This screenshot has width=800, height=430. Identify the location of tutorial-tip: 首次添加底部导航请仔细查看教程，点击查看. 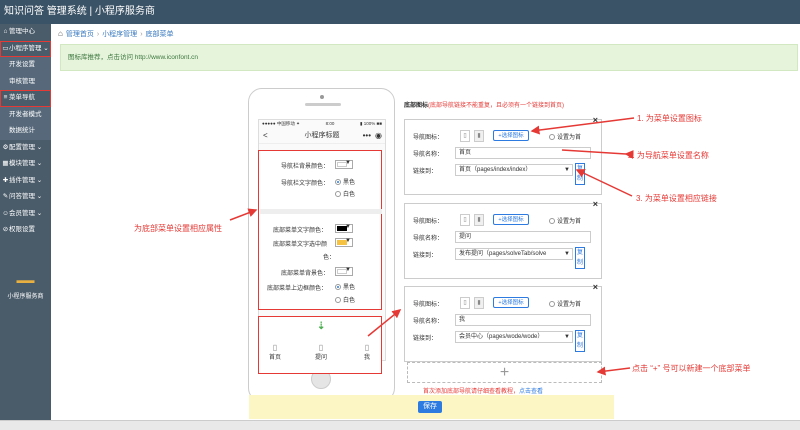
(483, 390).